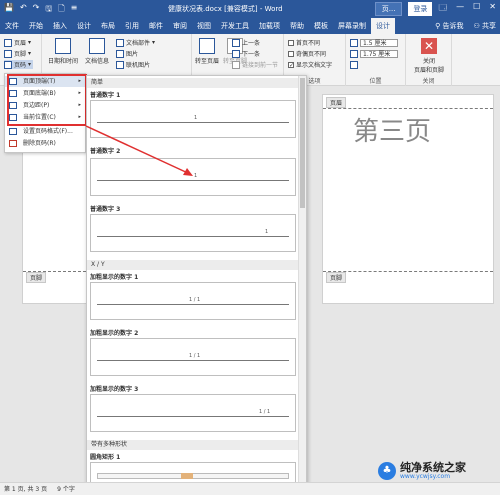  What do you see at coordinates (425, 476) in the screenshot?
I see `watermark-url: www.ycwjsy.com` at bounding box center [425, 476].